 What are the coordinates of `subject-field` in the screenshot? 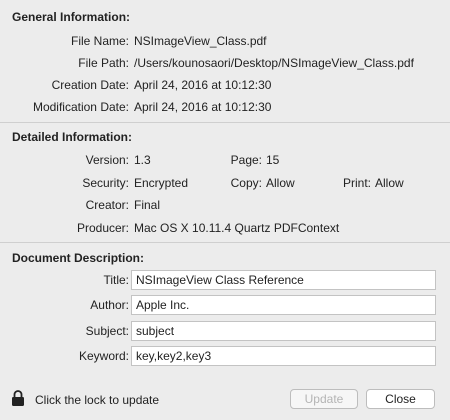 It's located at (283, 331).